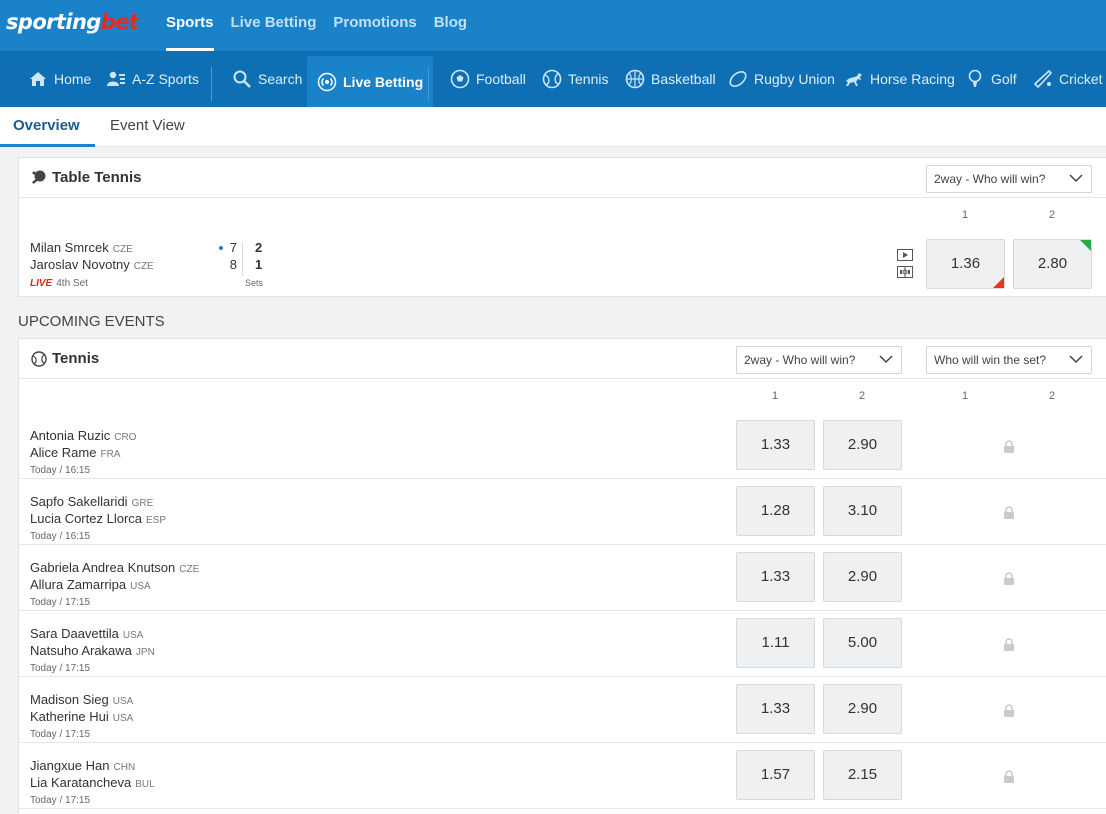 The image size is (1106, 814). What do you see at coordinates (72, 22) in the screenshot?
I see `sportingbet-logo: sportingbet` at bounding box center [72, 22].